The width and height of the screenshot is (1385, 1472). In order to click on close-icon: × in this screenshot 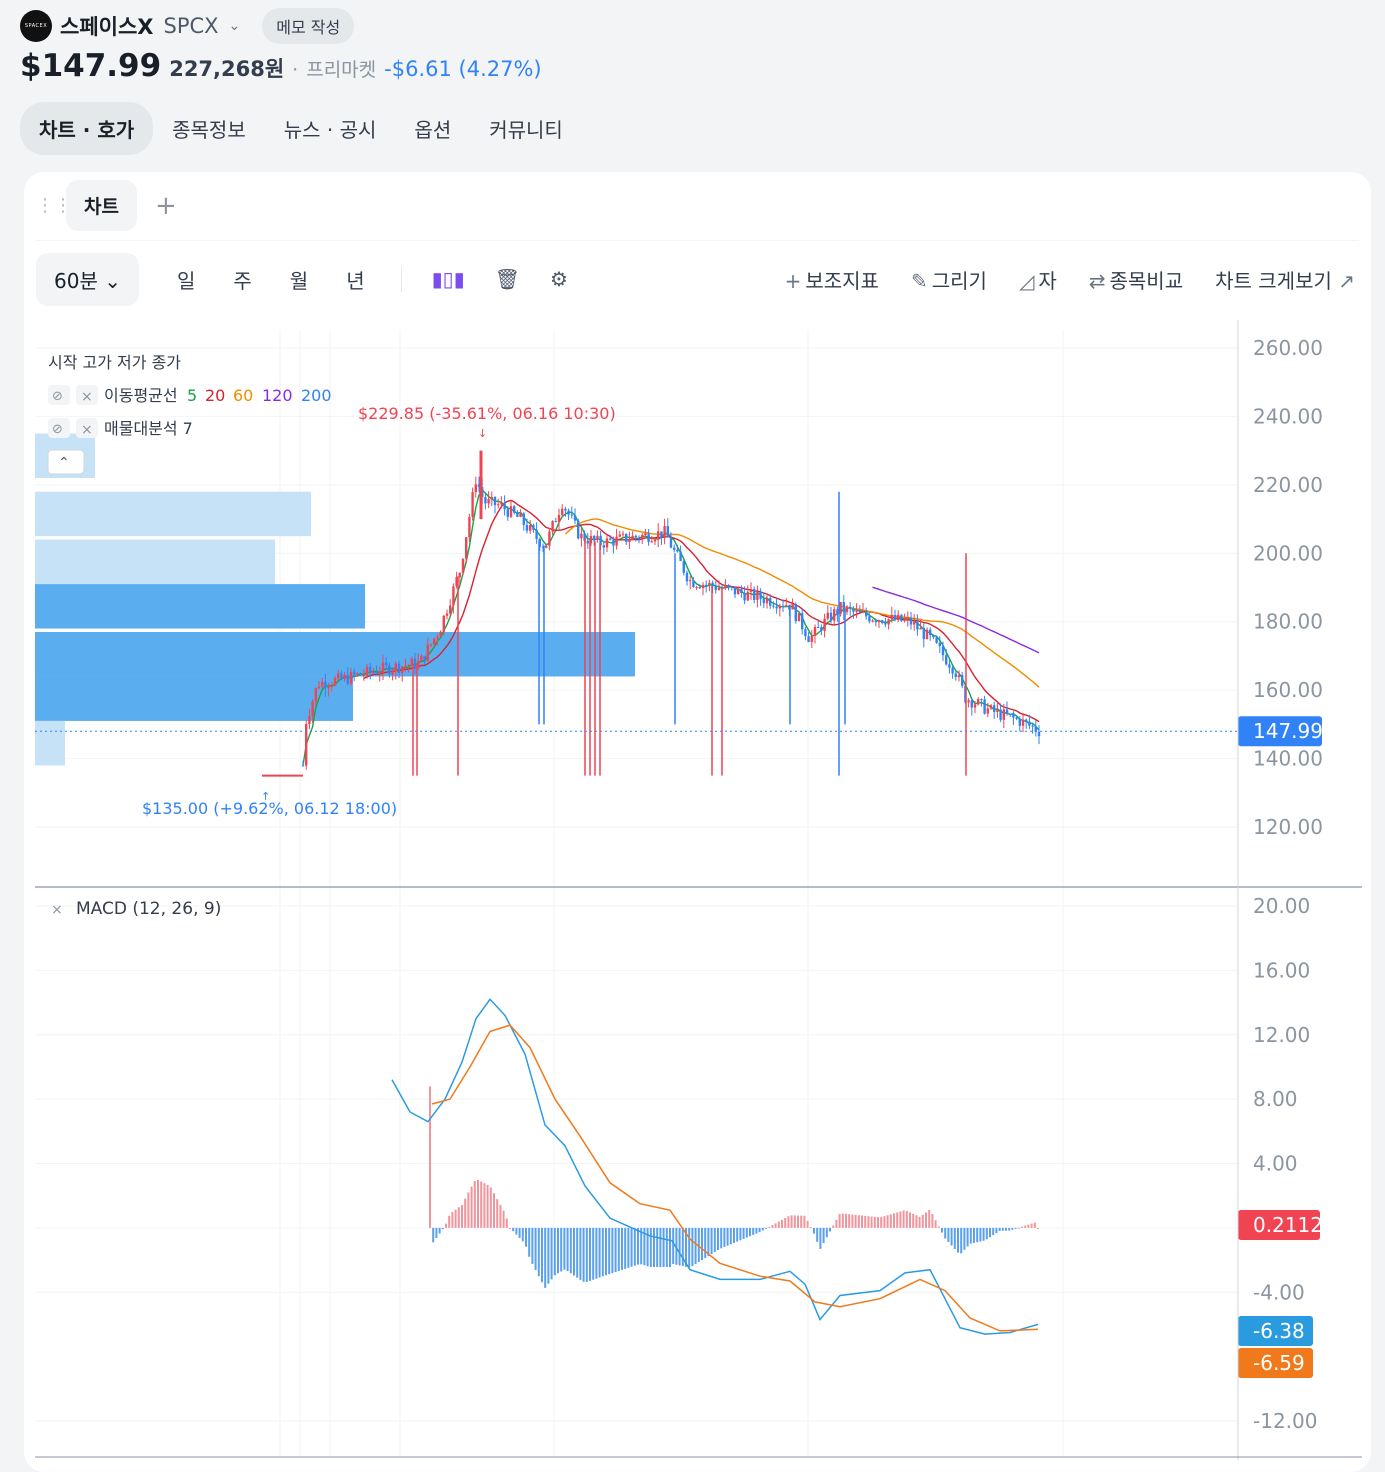, I will do `click(57, 910)`.